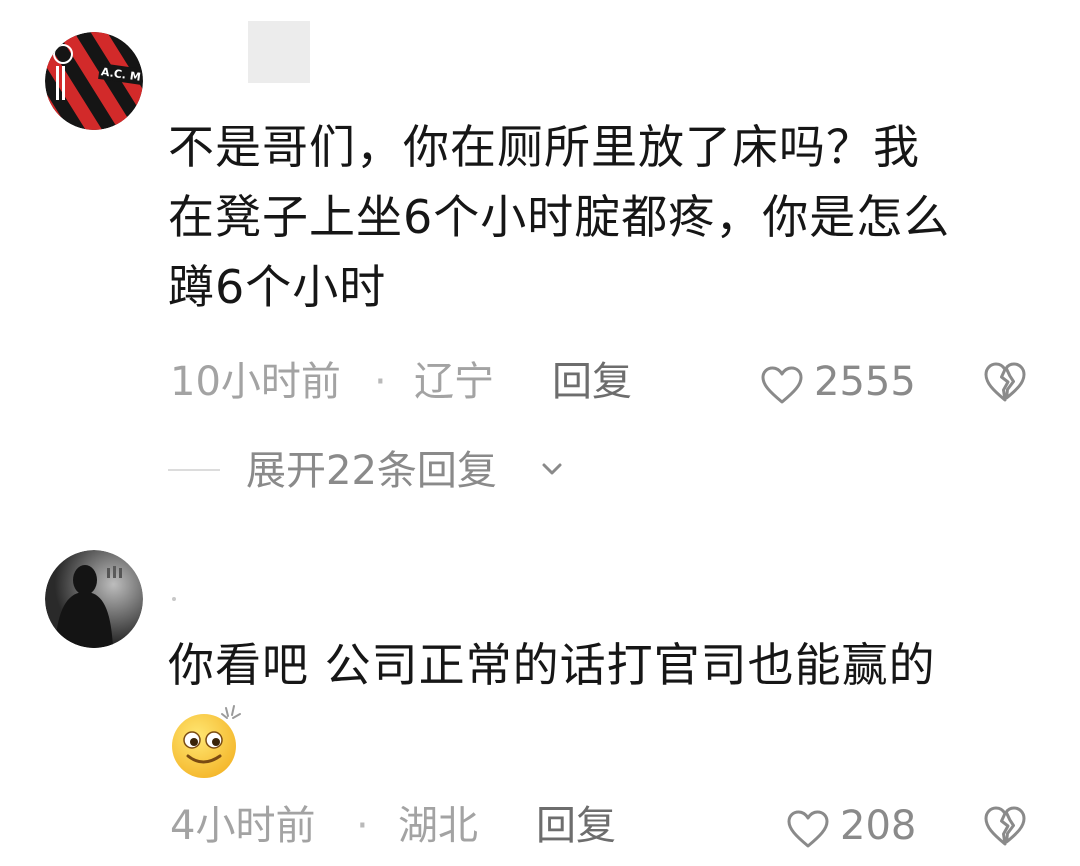 Image resolution: width=1080 pixels, height=866 pixels. I want to click on comment-meta: 10小时前 · 辽宁 回复 2555, so click(540, 382).